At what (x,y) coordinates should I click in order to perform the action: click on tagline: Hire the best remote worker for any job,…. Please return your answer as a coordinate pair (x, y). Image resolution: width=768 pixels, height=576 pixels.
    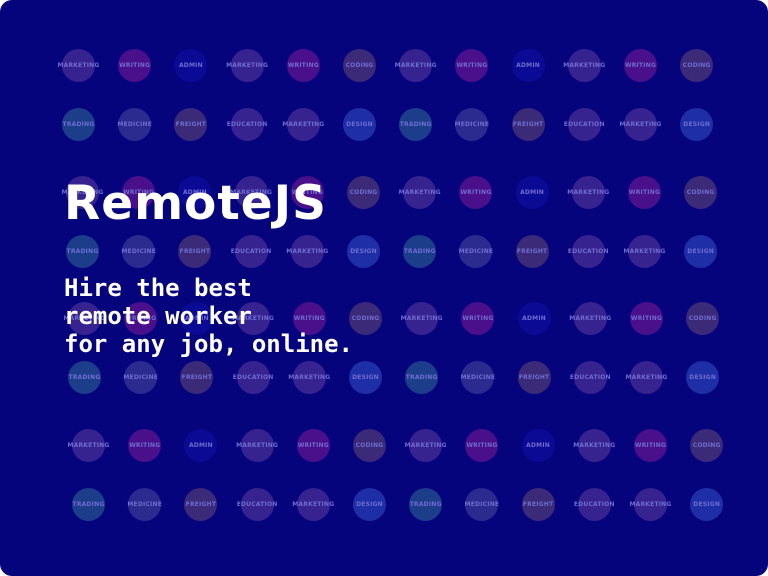
    Looking at the image, I should click on (208, 316).